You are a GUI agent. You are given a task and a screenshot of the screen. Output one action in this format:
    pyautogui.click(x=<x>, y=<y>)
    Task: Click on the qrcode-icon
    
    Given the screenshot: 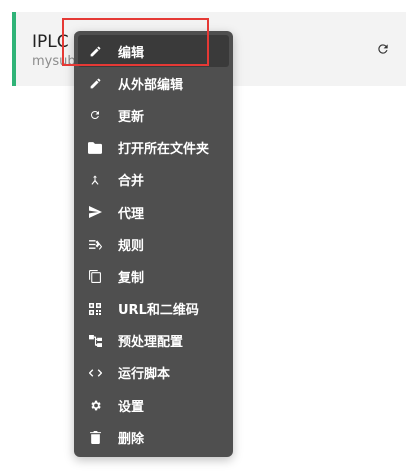 What is the action you would take?
    pyautogui.click(x=95, y=309)
    